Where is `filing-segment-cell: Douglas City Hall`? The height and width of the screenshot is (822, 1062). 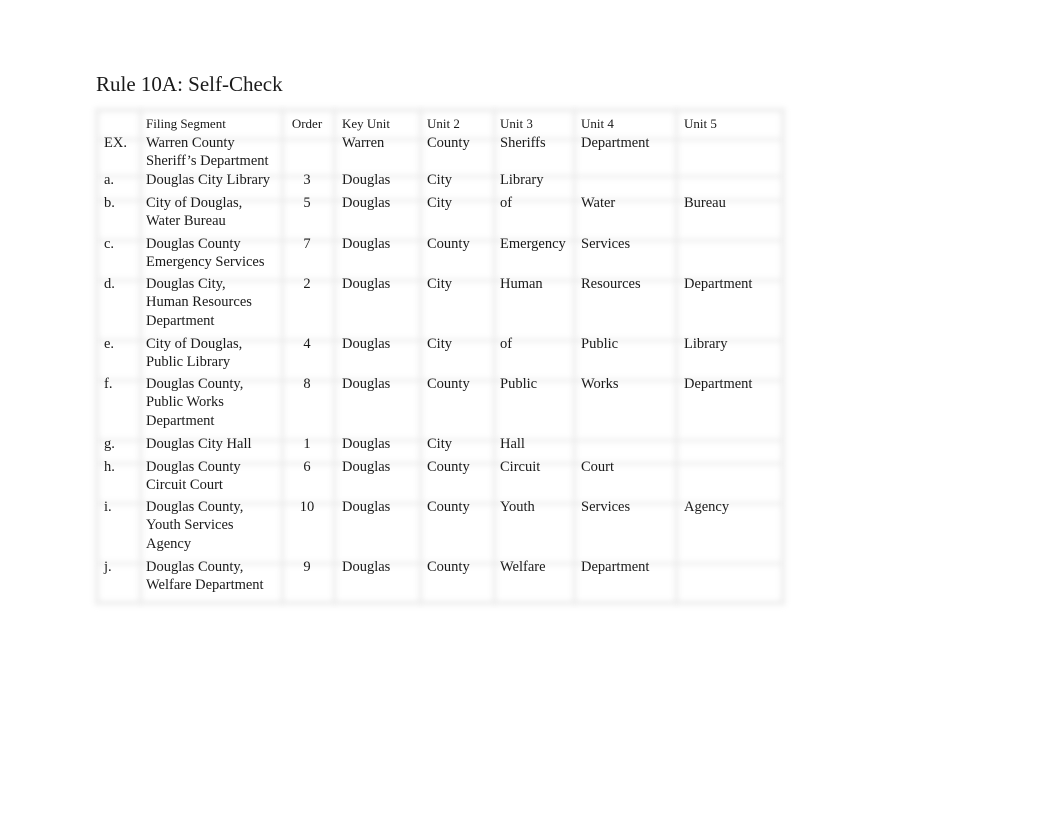 filing-segment-cell: Douglas City Hall is located at coordinates (199, 444).